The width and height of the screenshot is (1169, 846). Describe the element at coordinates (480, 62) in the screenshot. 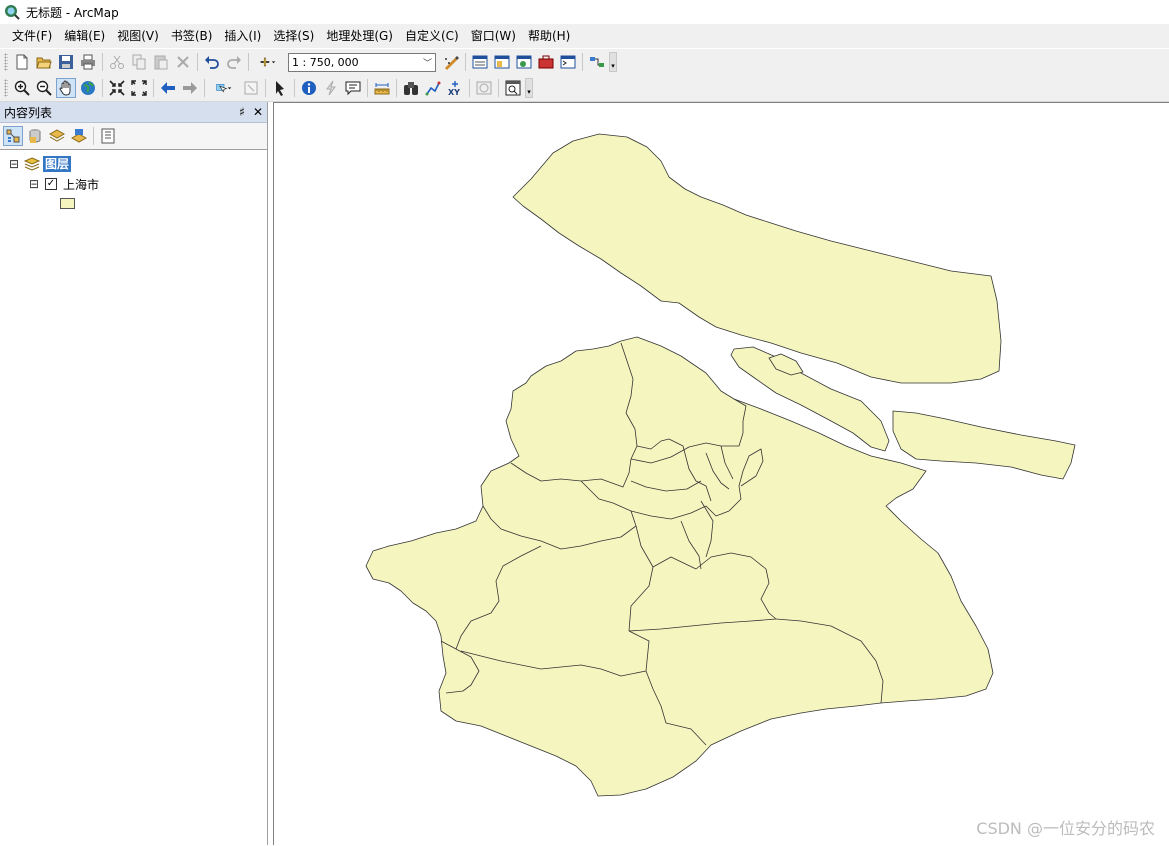

I see `table-of-contents-button` at that location.